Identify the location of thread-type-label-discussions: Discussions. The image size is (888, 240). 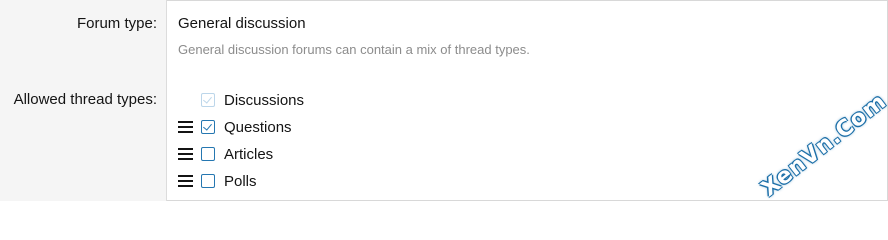
(264, 100).